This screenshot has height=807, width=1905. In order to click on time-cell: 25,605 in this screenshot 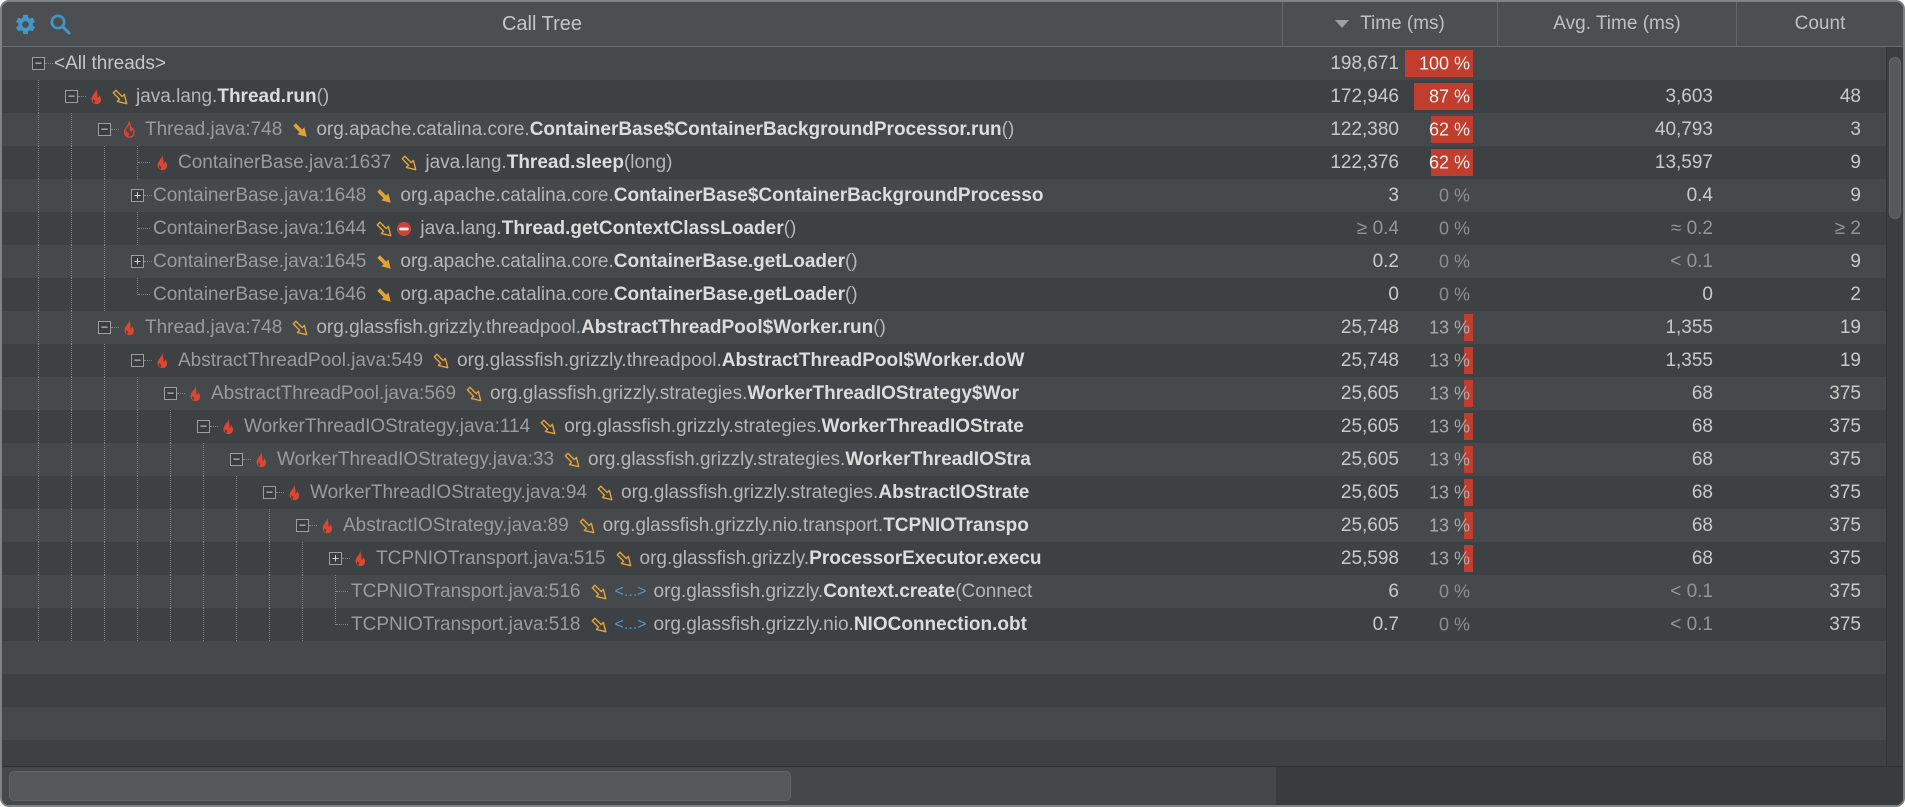, I will do `click(1369, 393)`.